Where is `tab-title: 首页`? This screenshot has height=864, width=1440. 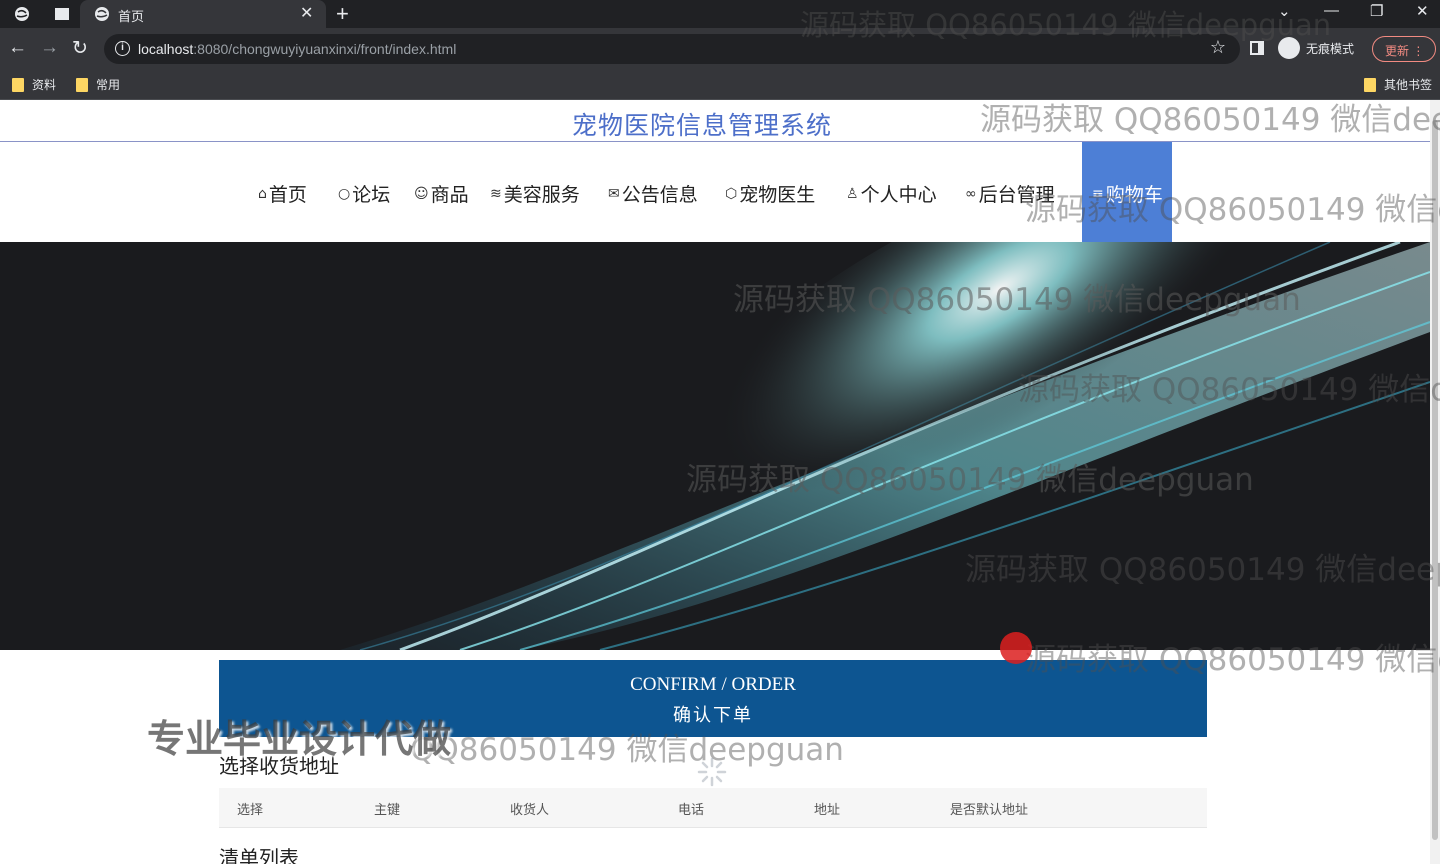
tab-title: 首页 is located at coordinates (131, 16).